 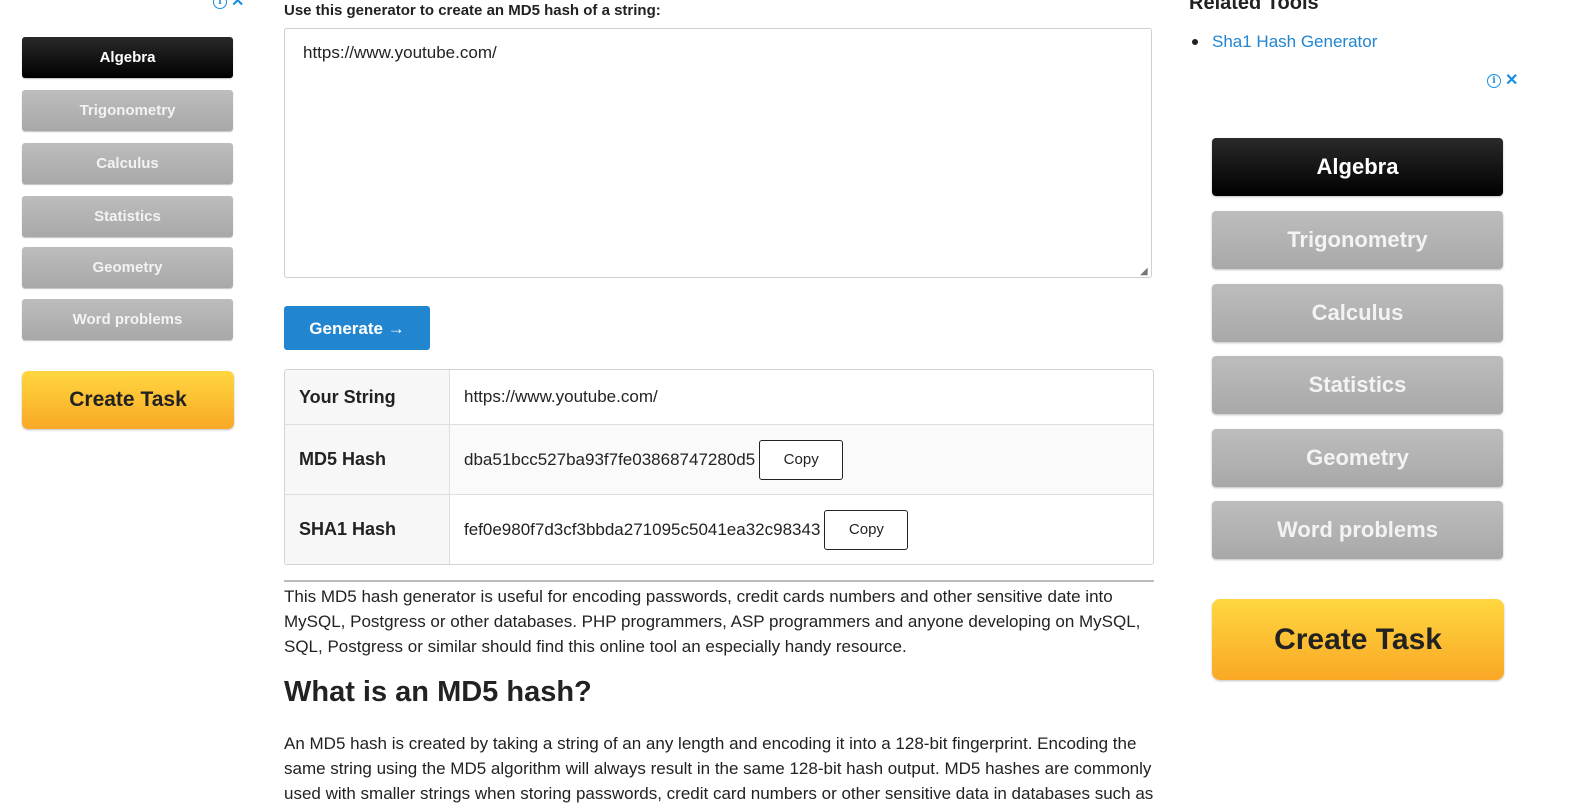 What do you see at coordinates (438, 692) in the screenshot?
I see `section-heading: What is an MD5 hash?` at bounding box center [438, 692].